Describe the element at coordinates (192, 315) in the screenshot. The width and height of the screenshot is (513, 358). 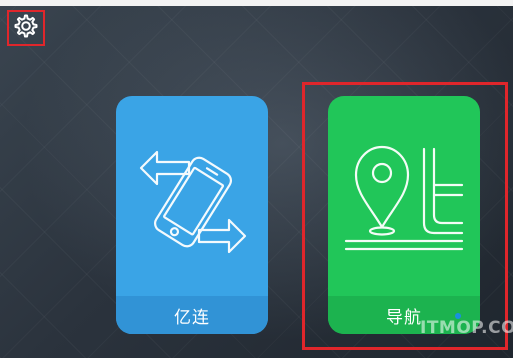
I see `yilian-label: 亿连` at that location.